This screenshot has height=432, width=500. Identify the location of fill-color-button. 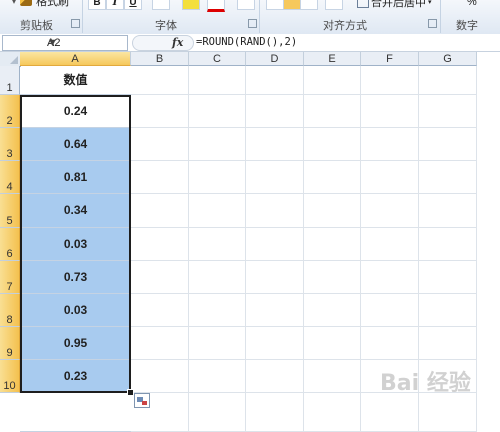
(191, 5).